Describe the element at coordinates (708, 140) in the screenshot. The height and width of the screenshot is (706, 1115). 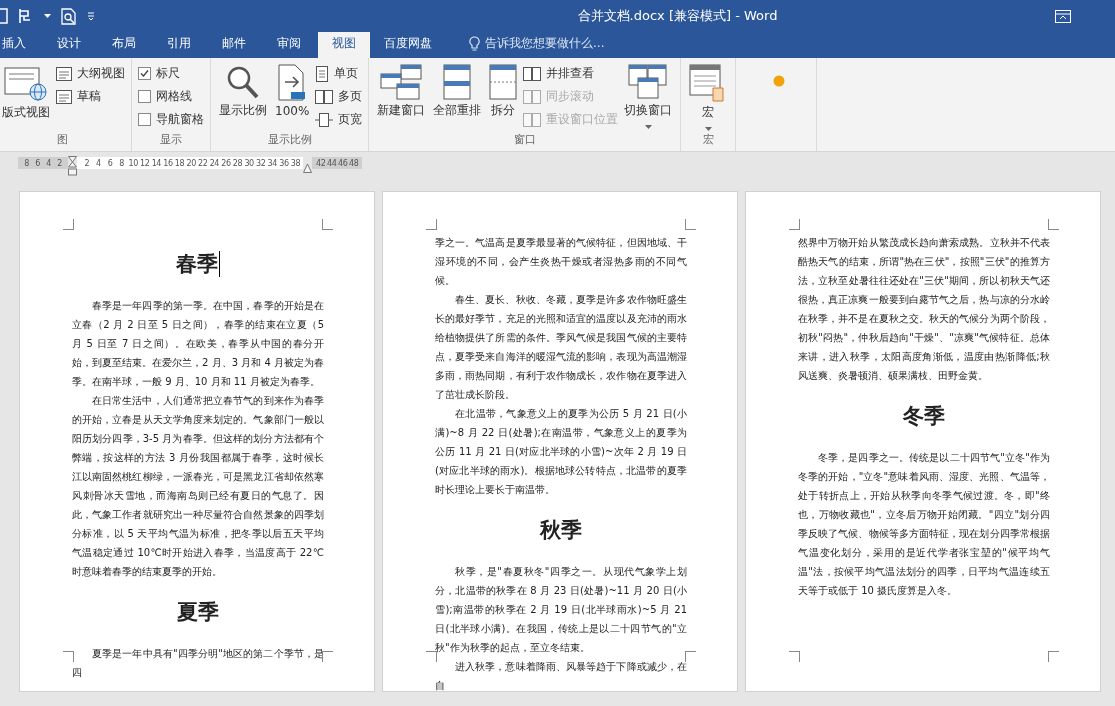
I see `group-label: 宏` at that location.